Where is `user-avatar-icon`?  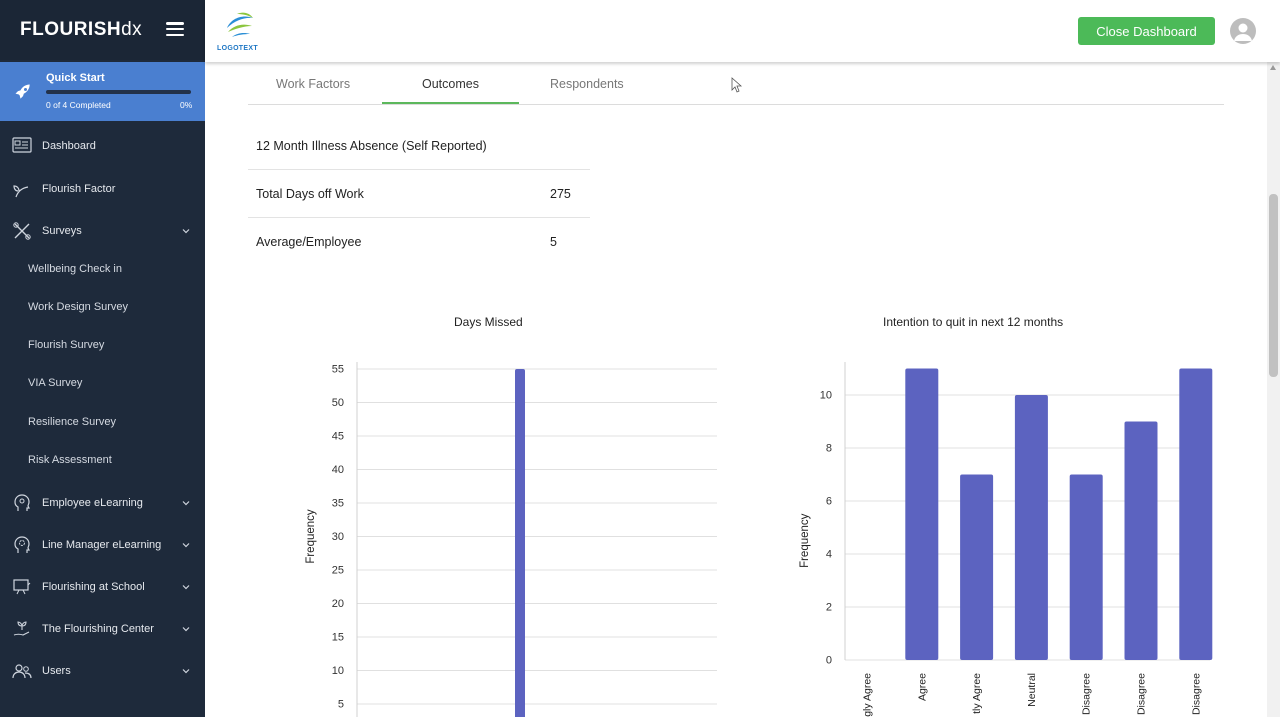 user-avatar-icon is located at coordinates (1243, 32).